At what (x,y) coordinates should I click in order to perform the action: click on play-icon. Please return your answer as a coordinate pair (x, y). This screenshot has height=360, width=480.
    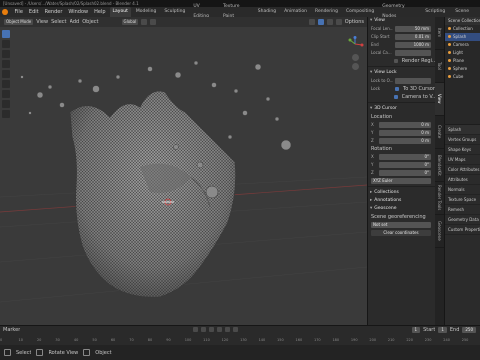
    Looking at the image, I should click on (220, 329).